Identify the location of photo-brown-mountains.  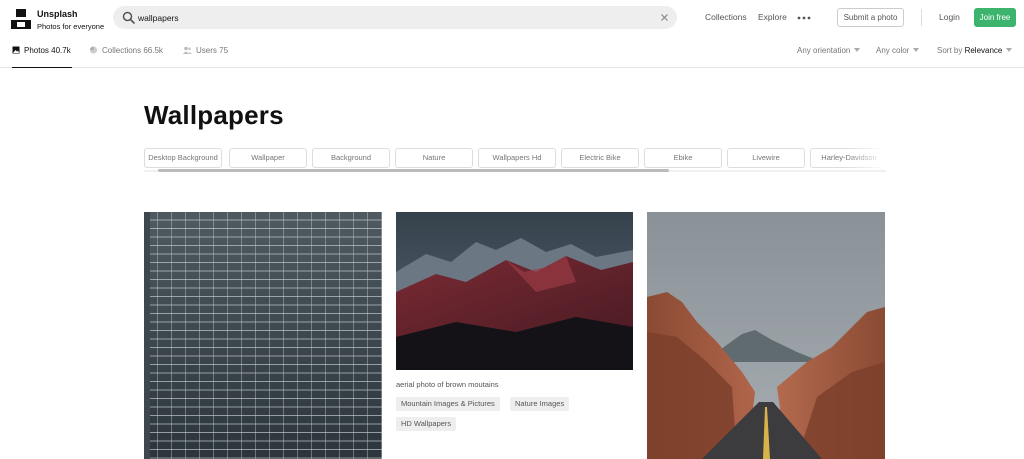
(514, 291).